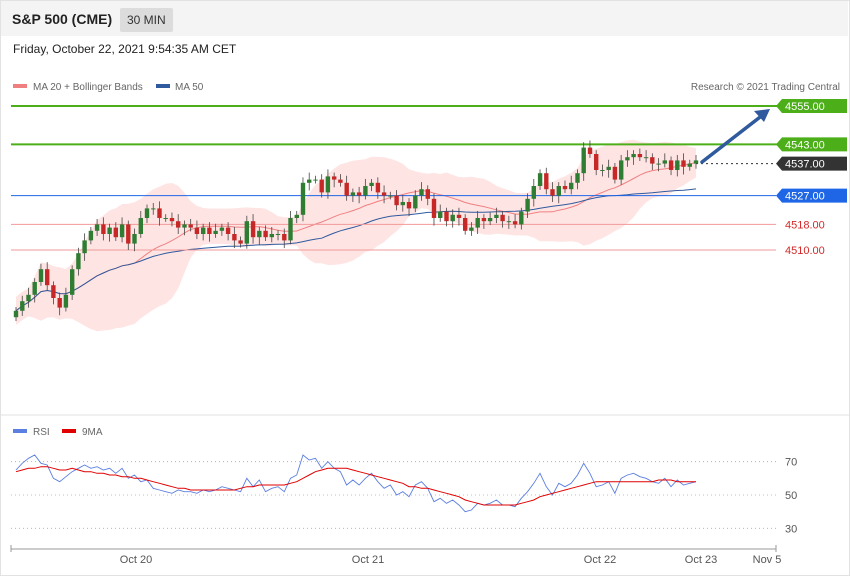 This screenshot has width=850, height=576. Describe the element at coordinates (765, 87) in the screenshot. I see `copyright-text: Research © 2021 Trading Central` at that location.